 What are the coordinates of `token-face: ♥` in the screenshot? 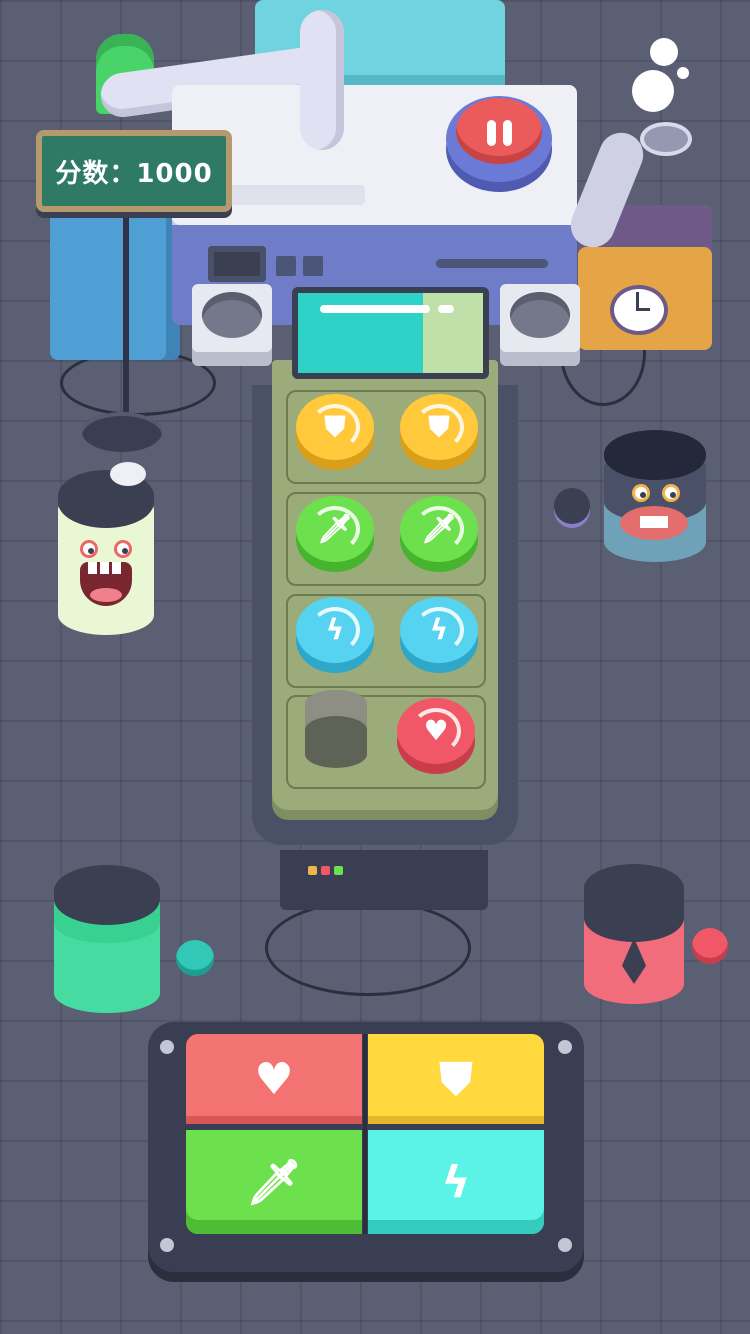 It's located at (436, 731).